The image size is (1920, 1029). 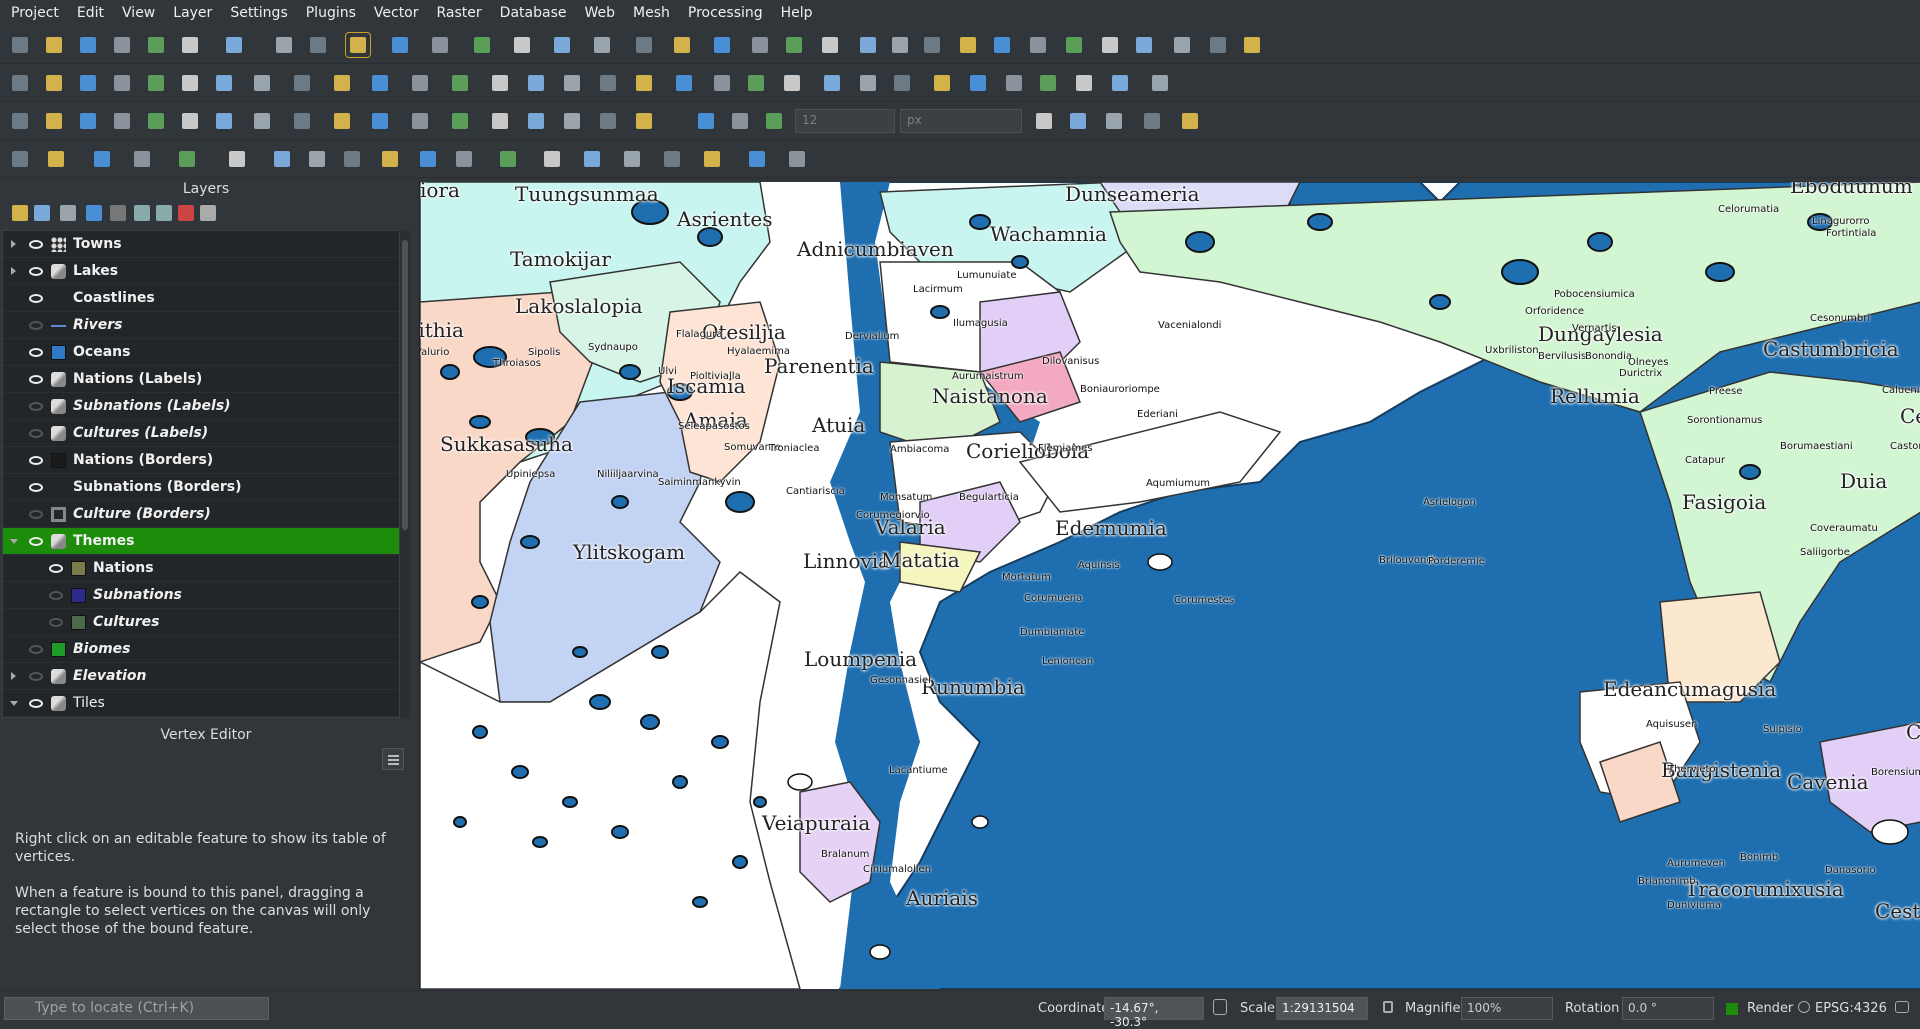 I want to click on snap-tolerance-spinbox: 12, so click(x=845, y=121).